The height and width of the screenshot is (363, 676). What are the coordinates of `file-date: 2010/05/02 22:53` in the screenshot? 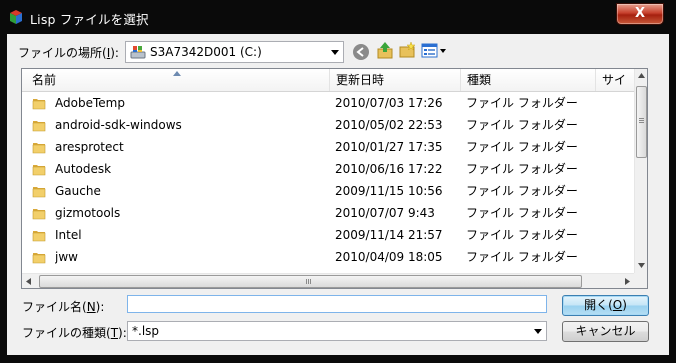 It's located at (389, 125).